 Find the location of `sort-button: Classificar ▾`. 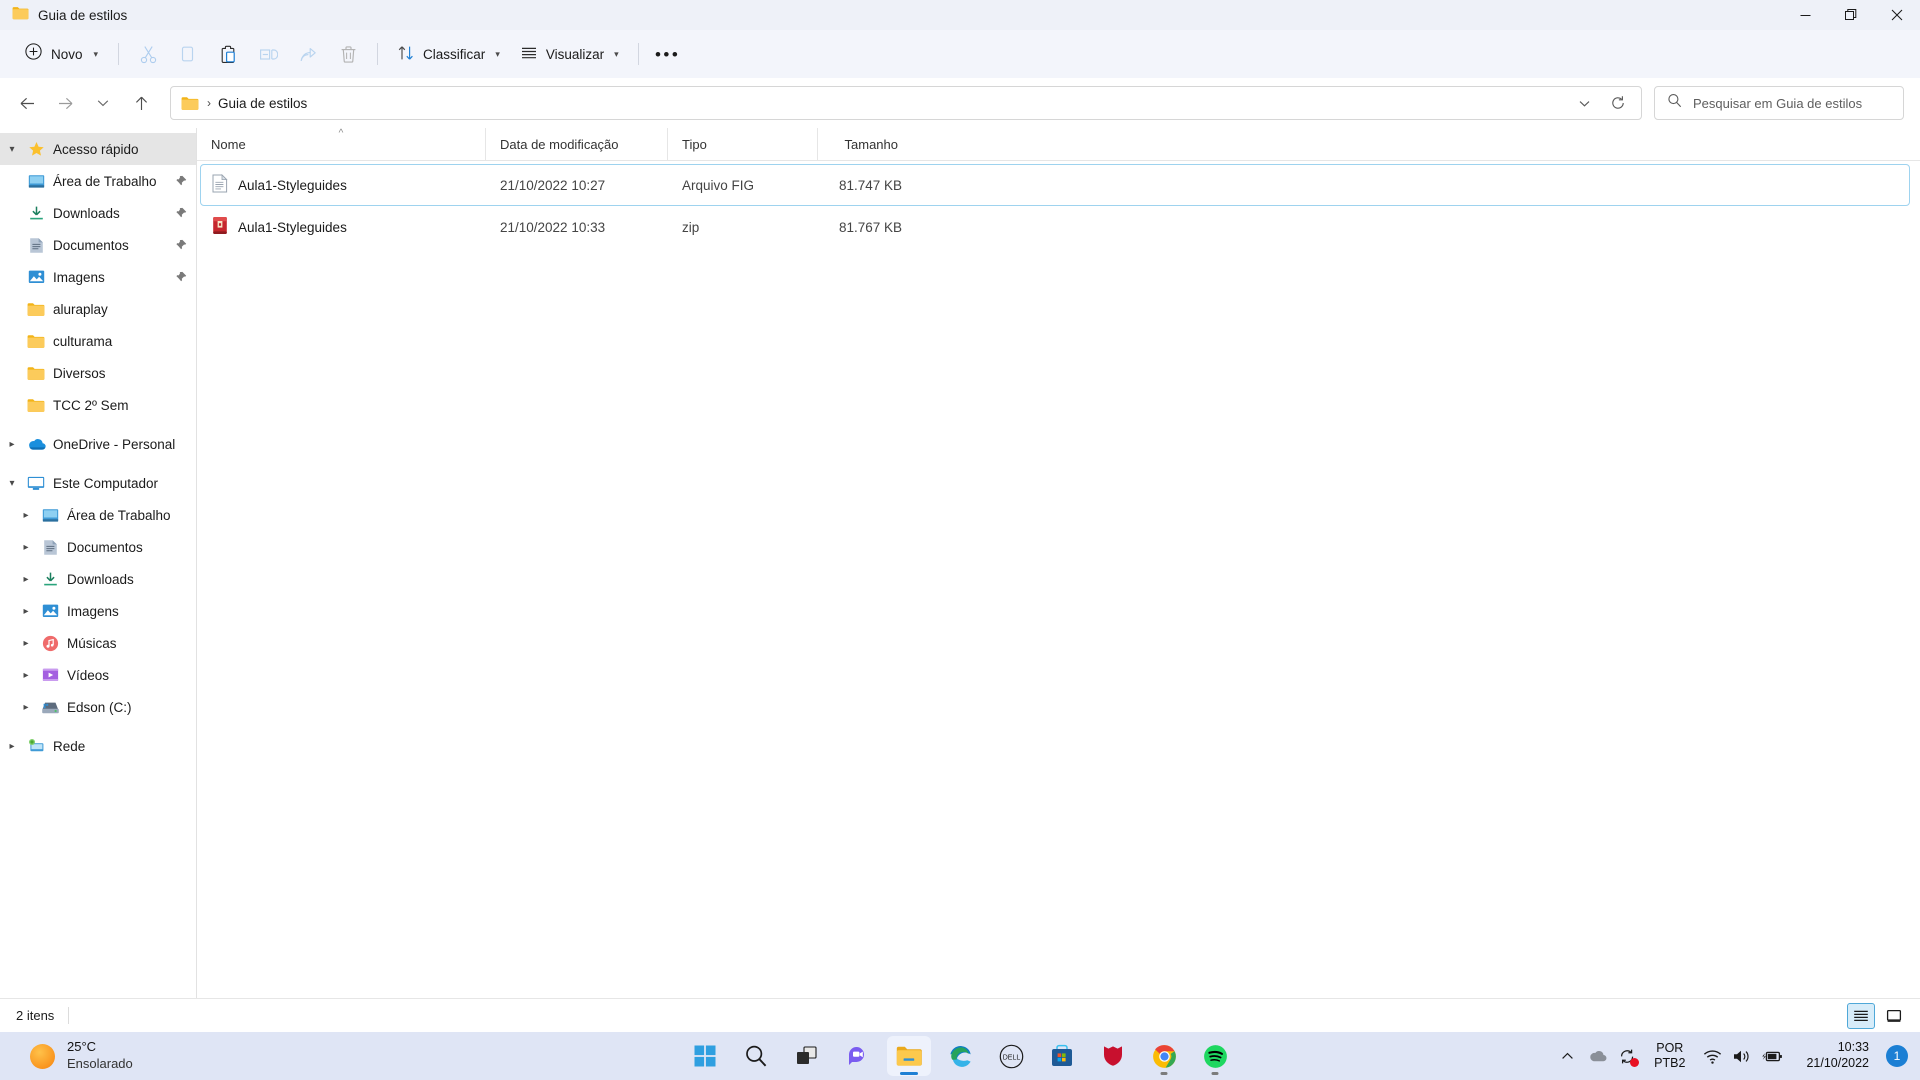

sort-button: Classificar ▾ is located at coordinates (448, 54).